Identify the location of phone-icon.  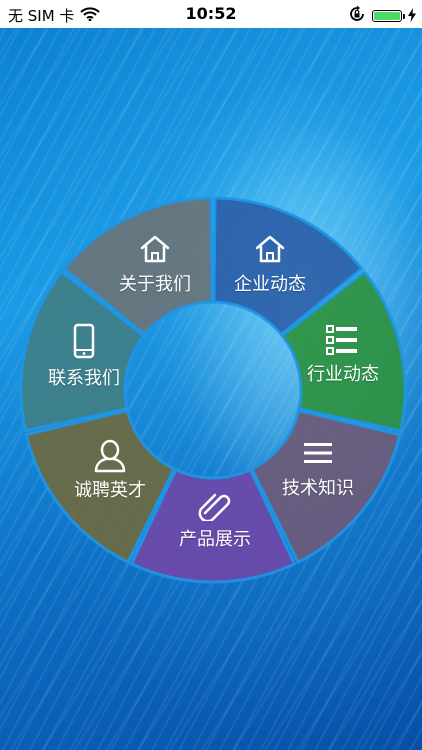
(84, 343).